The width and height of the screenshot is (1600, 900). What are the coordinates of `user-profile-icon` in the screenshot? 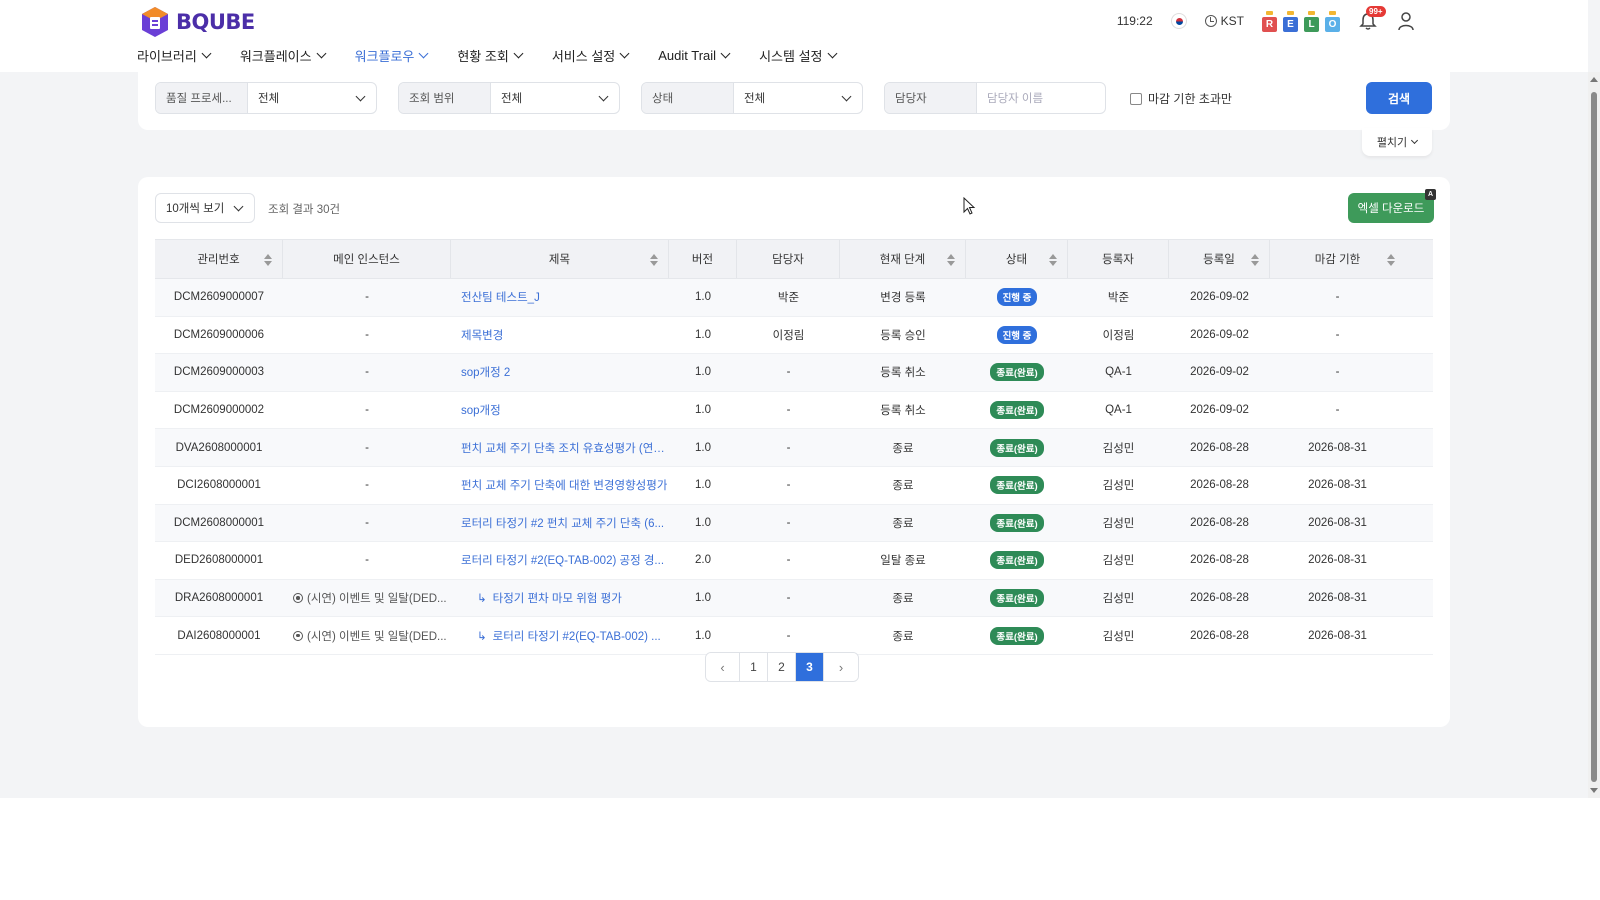 It's located at (1406, 21).